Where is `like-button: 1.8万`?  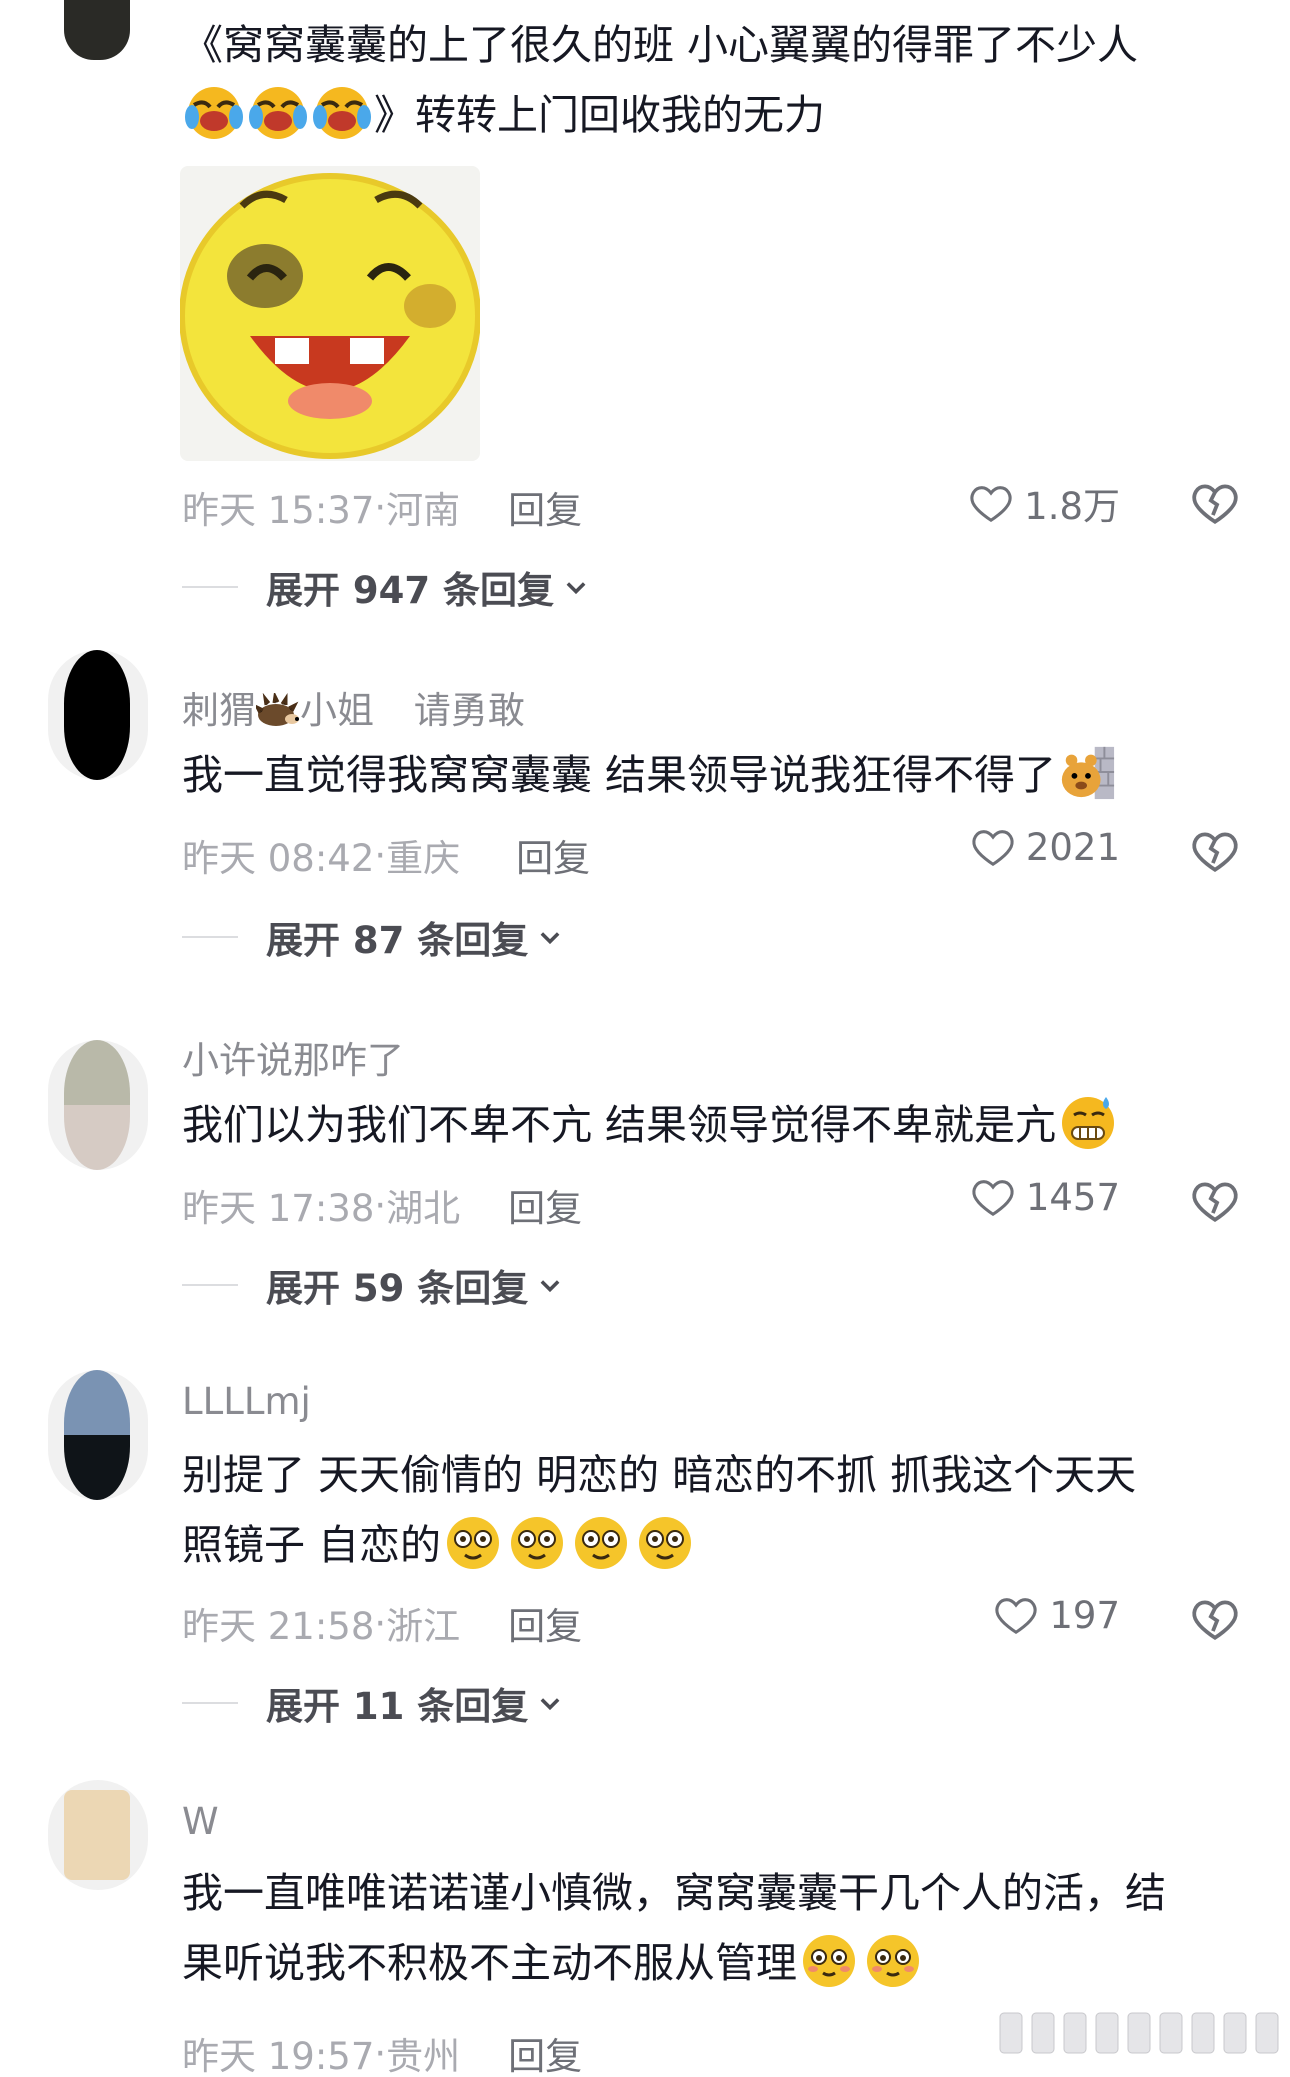
like-button: 1.8万 is located at coordinates (1044, 503).